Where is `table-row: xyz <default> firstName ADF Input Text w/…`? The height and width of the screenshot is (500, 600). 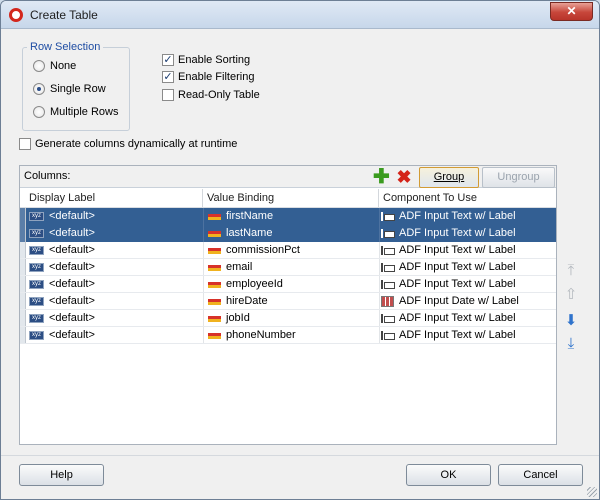
table-row: xyz <default> firstName ADF Input Text w/… is located at coordinates (288, 216).